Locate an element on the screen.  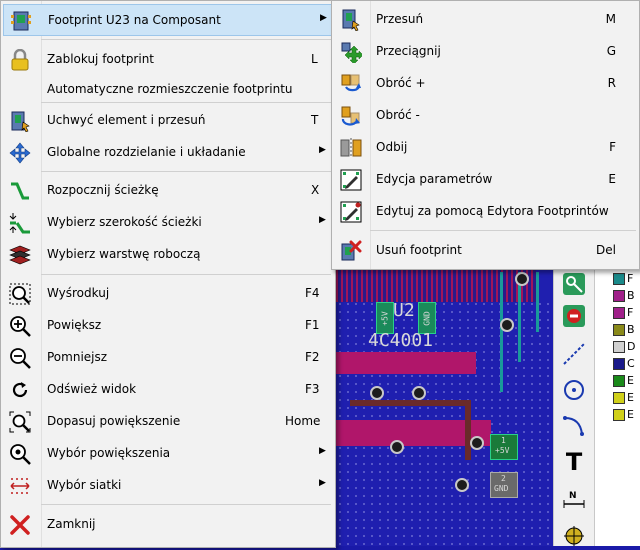
line-tool-icon is located at coordinates (574, 354).